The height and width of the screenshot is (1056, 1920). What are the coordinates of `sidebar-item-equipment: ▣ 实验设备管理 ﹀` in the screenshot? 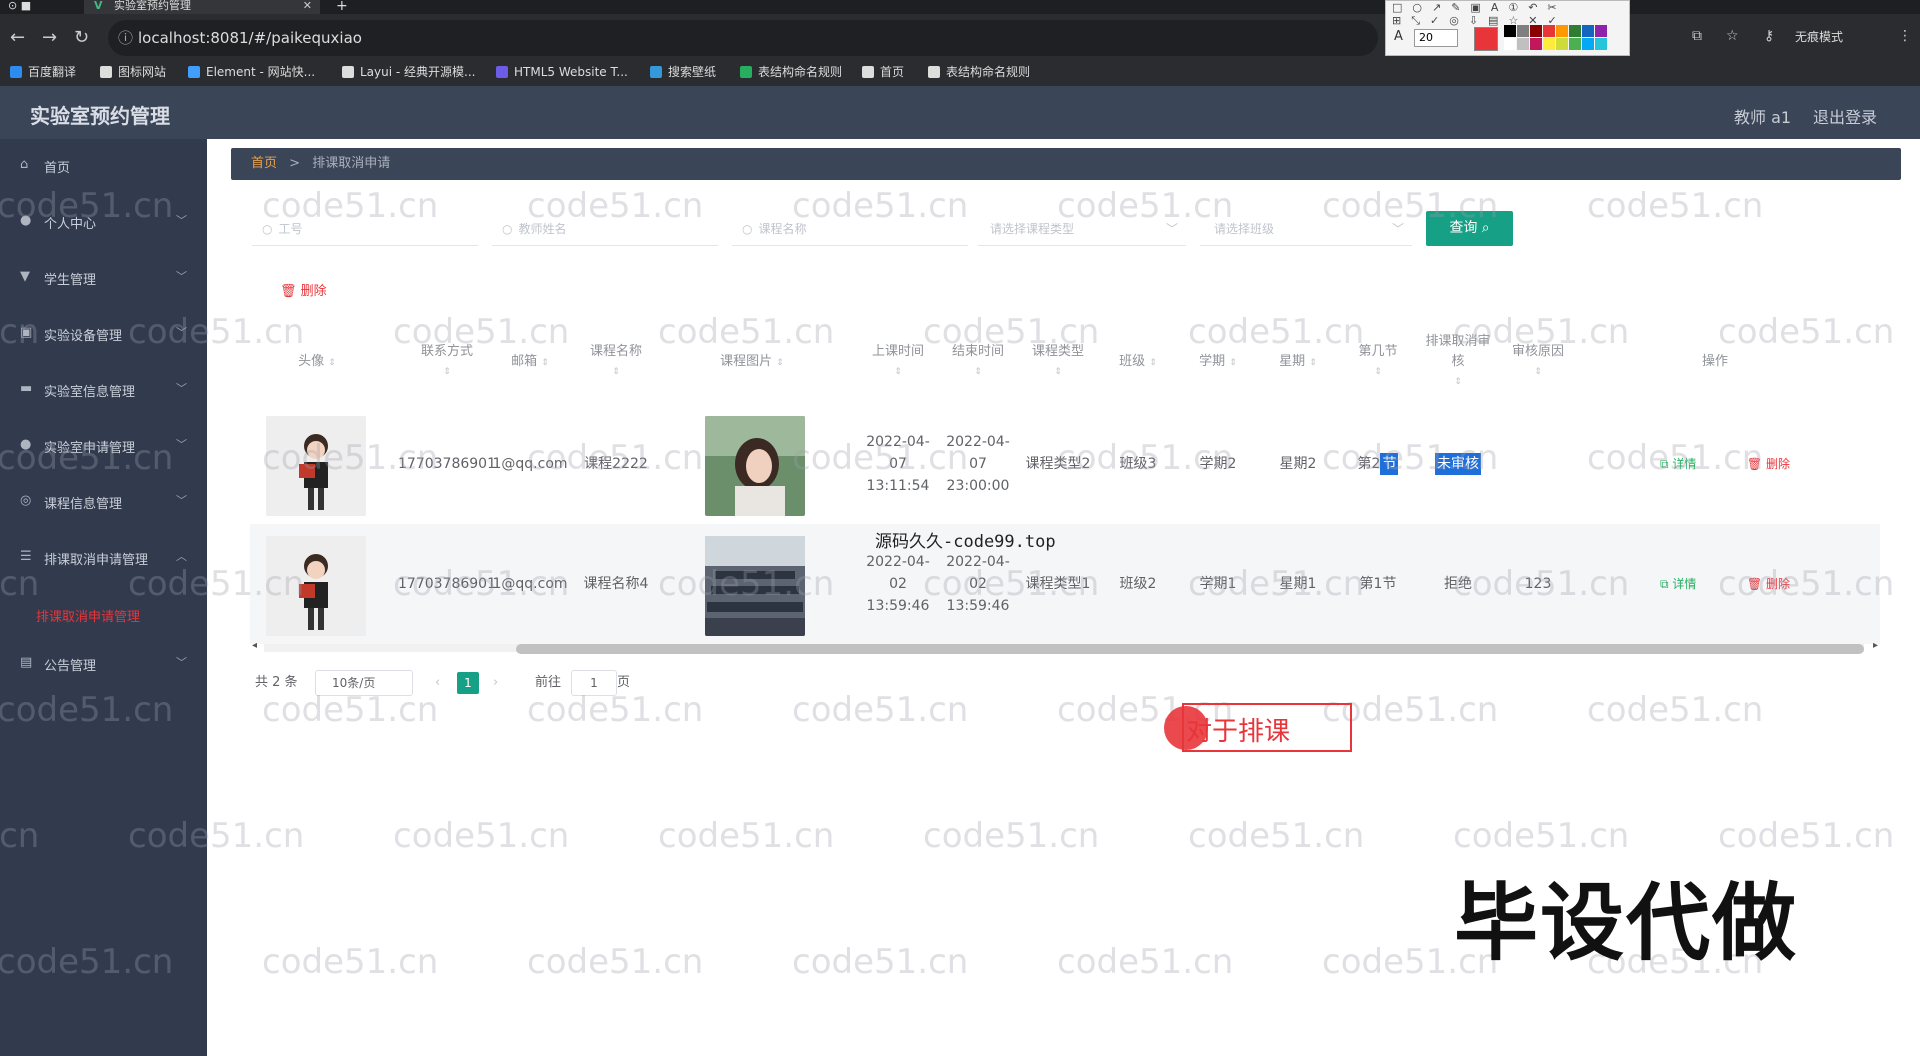 It's located at (103, 334).